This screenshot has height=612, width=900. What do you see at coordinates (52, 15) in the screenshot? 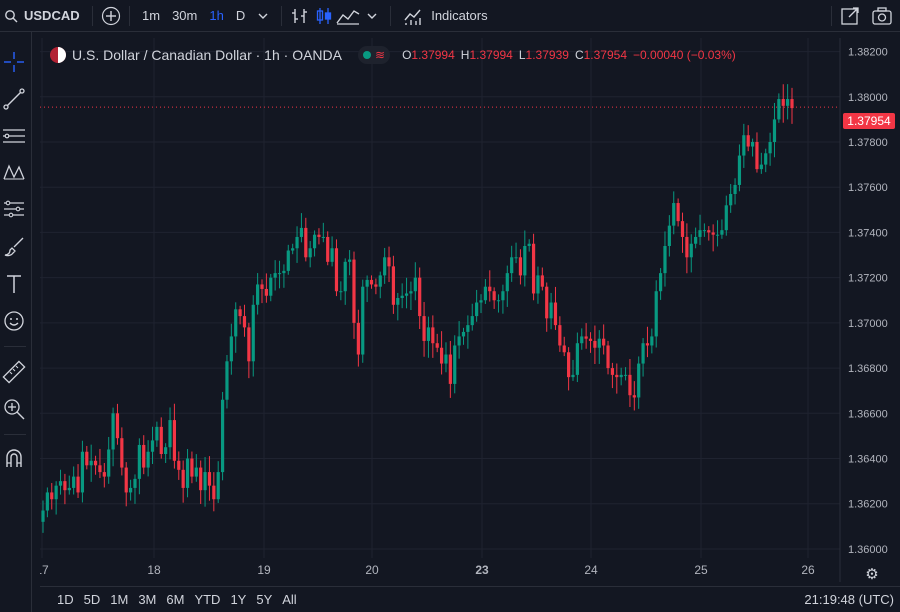
I see `symbol-label: USDCAD` at bounding box center [52, 15].